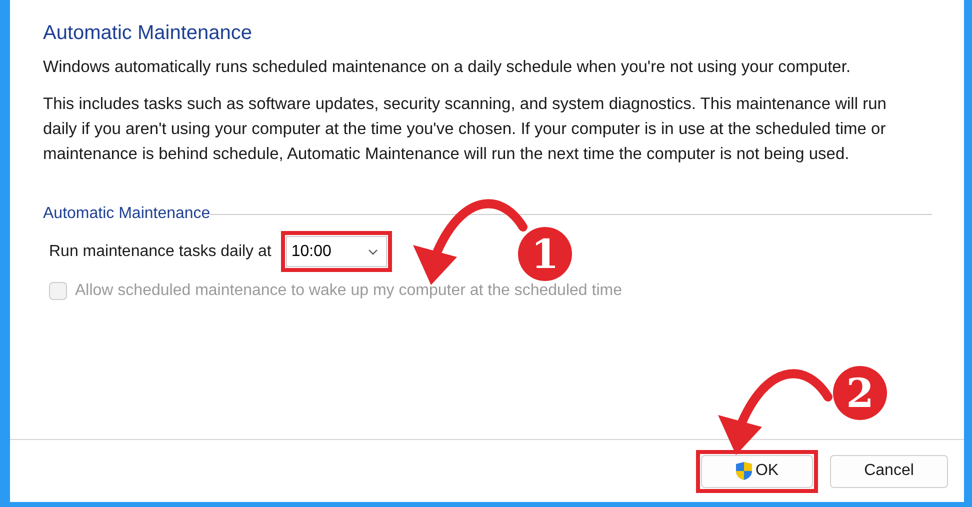 This screenshot has width=972, height=507. I want to click on time-dropdown: 10:00, so click(337, 251).